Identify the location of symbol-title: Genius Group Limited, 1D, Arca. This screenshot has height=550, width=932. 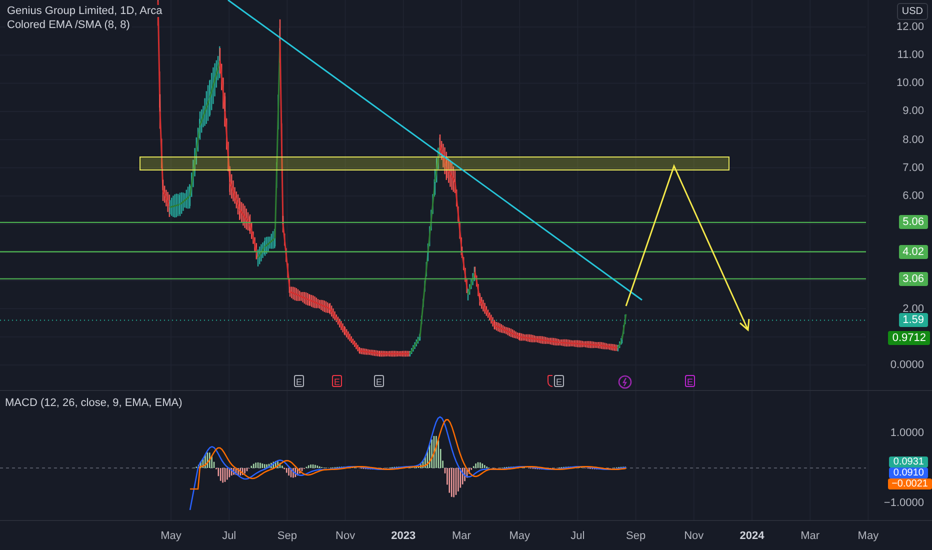
(84, 11).